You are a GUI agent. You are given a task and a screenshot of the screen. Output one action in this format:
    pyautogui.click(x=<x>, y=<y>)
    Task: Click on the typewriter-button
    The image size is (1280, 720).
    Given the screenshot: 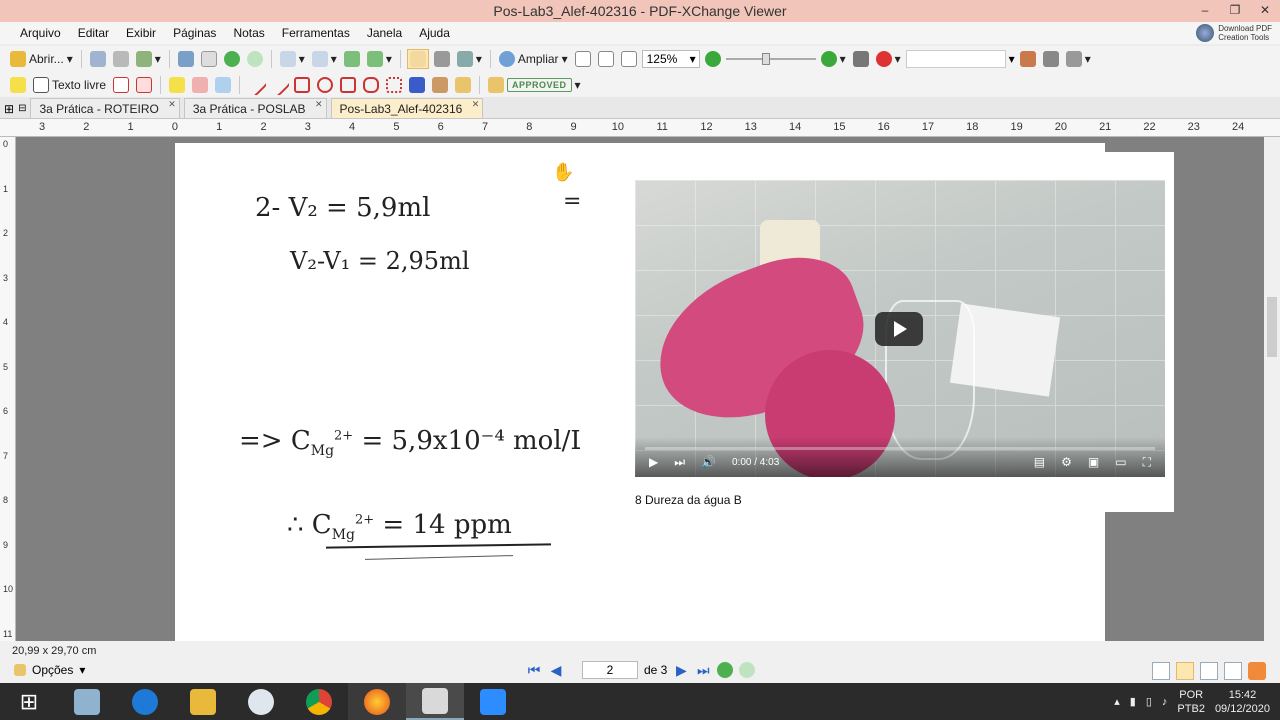 What is the action you would take?
    pyautogui.click(x=144, y=85)
    